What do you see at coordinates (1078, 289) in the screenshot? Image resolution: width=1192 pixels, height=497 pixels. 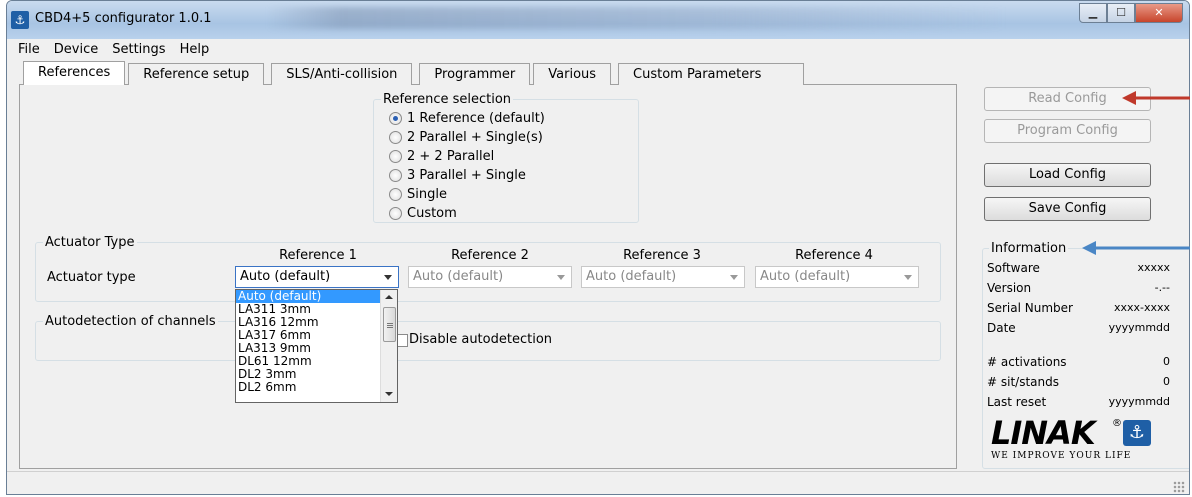 I see `info-row-version: Version -.--` at bounding box center [1078, 289].